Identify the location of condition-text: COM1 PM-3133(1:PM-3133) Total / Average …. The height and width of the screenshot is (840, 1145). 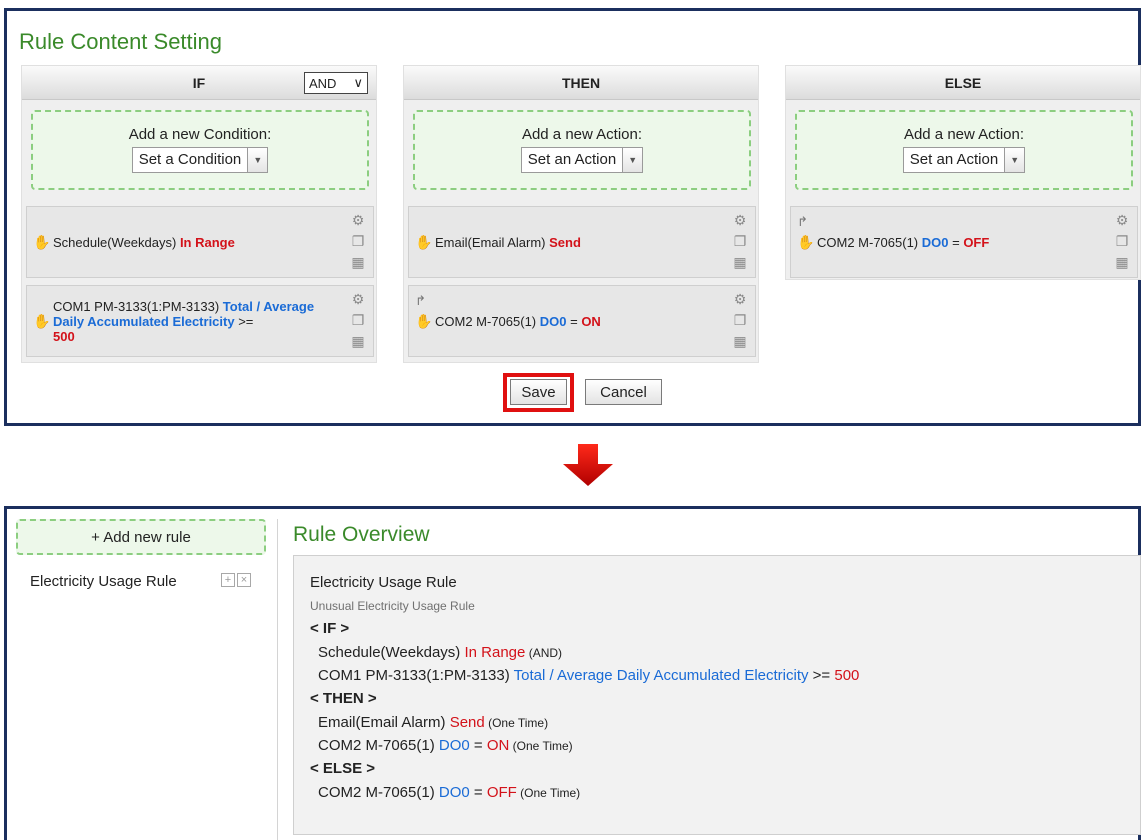
(196, 321).